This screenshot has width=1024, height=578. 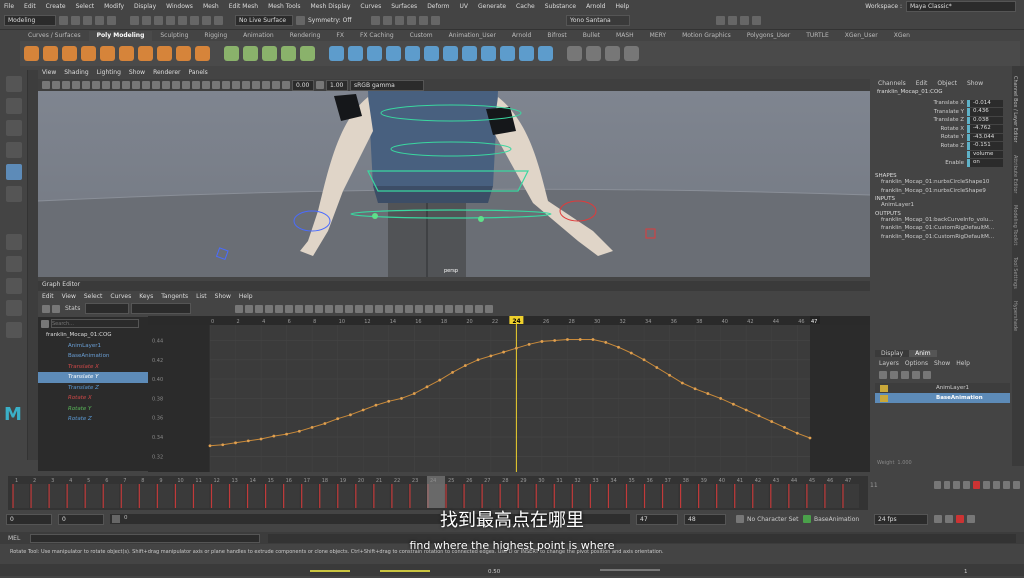 I want to click on channel-value: on, so click(x=985, y=163).